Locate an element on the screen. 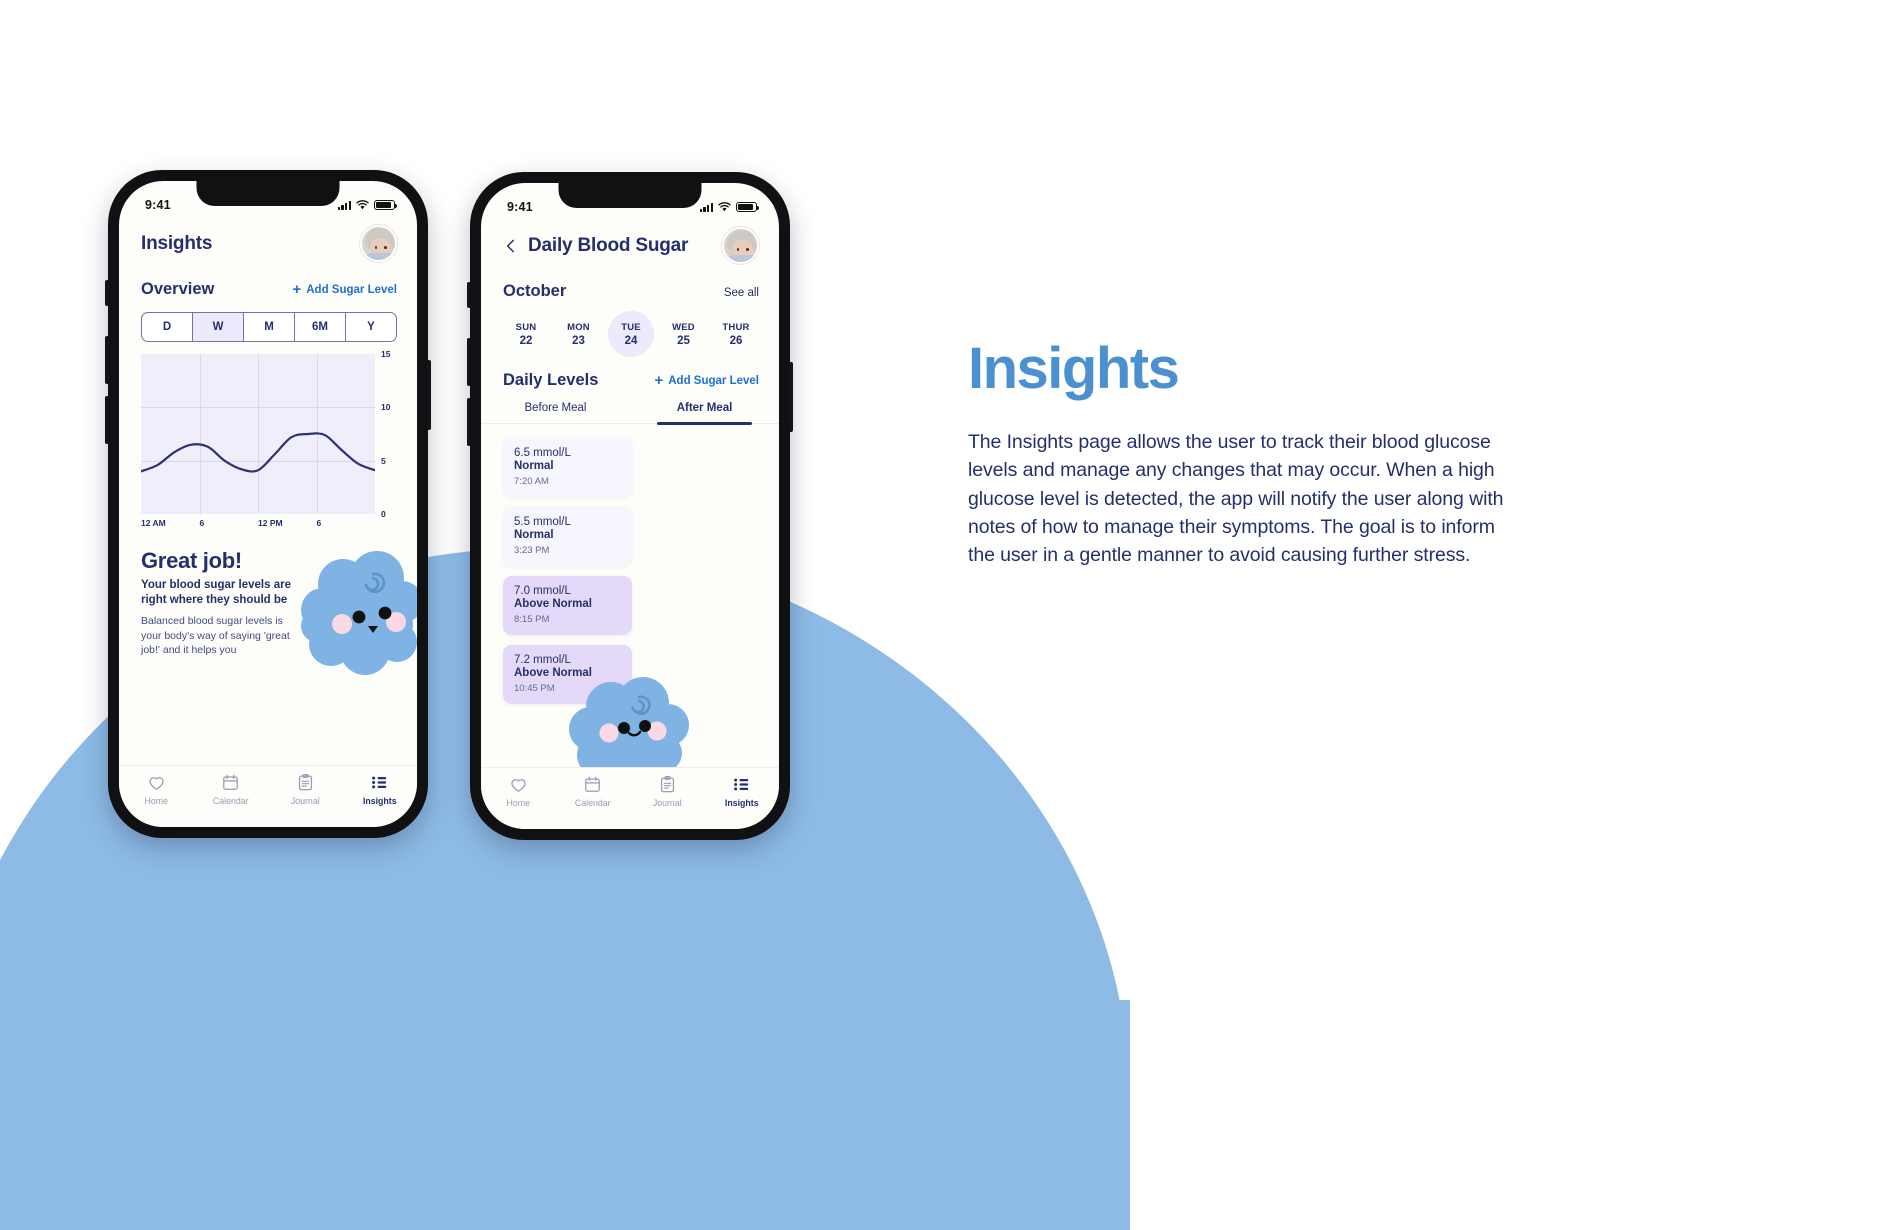  calendar-day-25: WED 25 is located at coordinates (684, 334).